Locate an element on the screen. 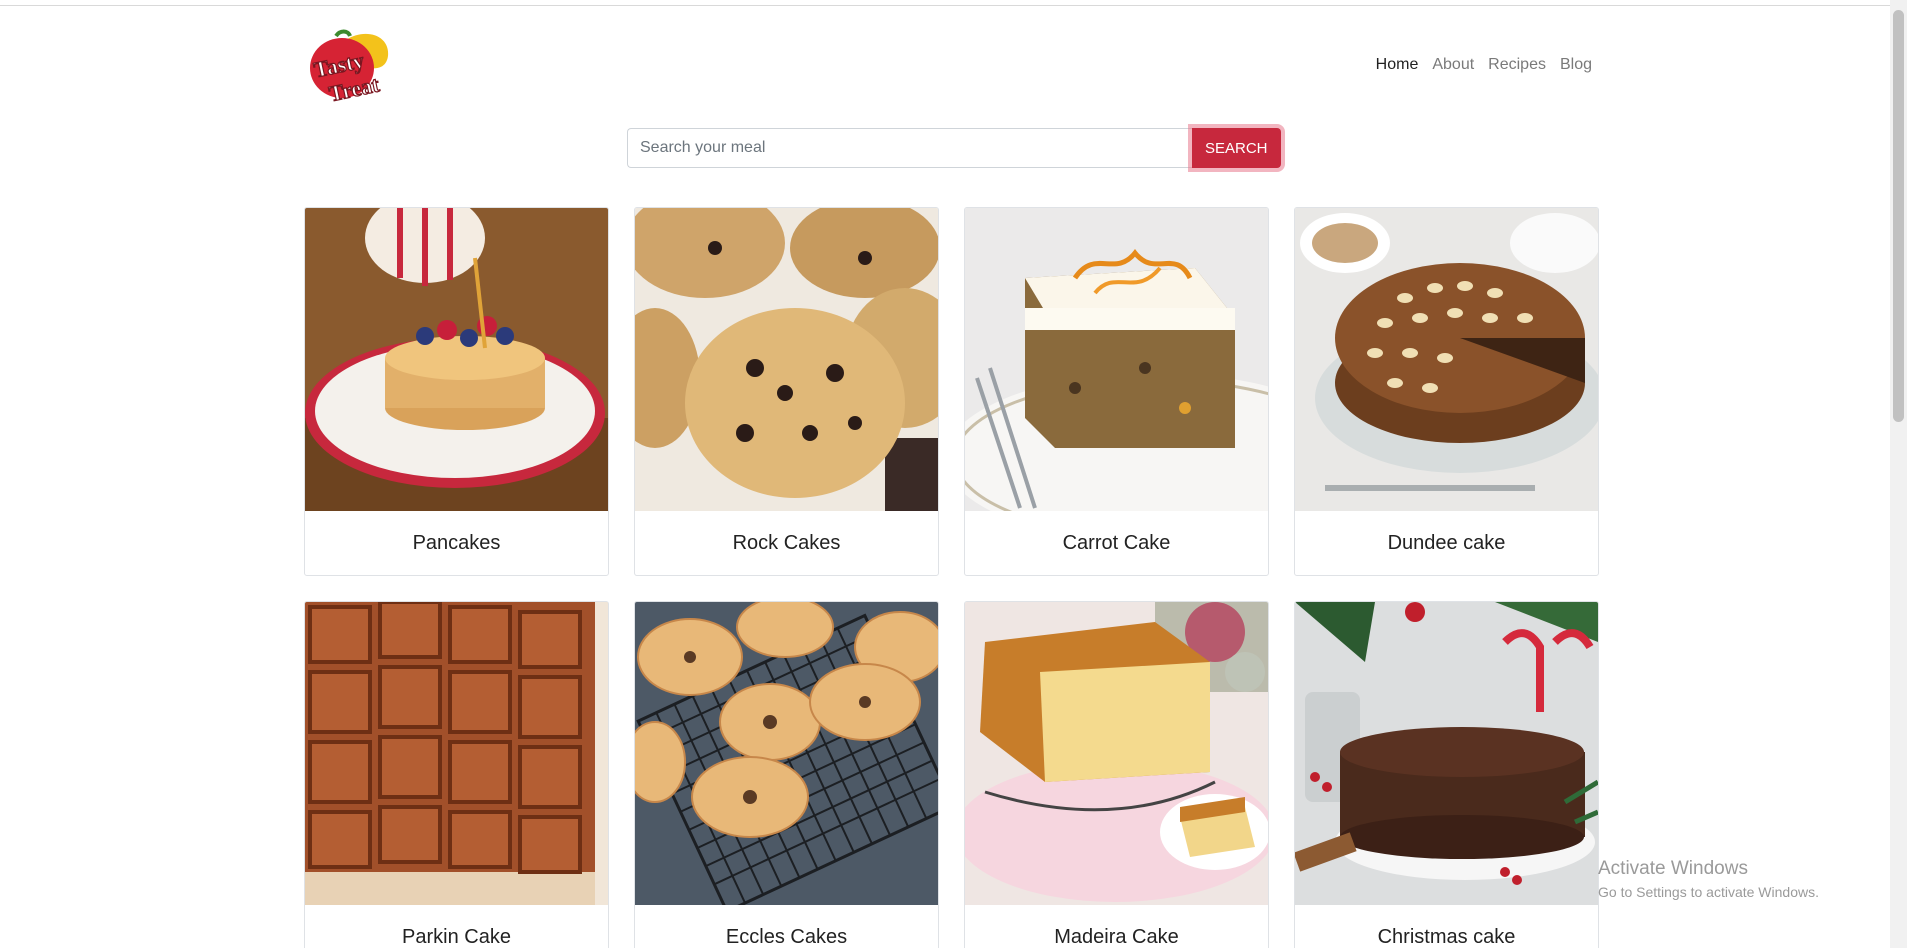 The height and width of the screenshot is (948, 1907). meal-title: Carrot Cake is located at coordinates (1116, 542).